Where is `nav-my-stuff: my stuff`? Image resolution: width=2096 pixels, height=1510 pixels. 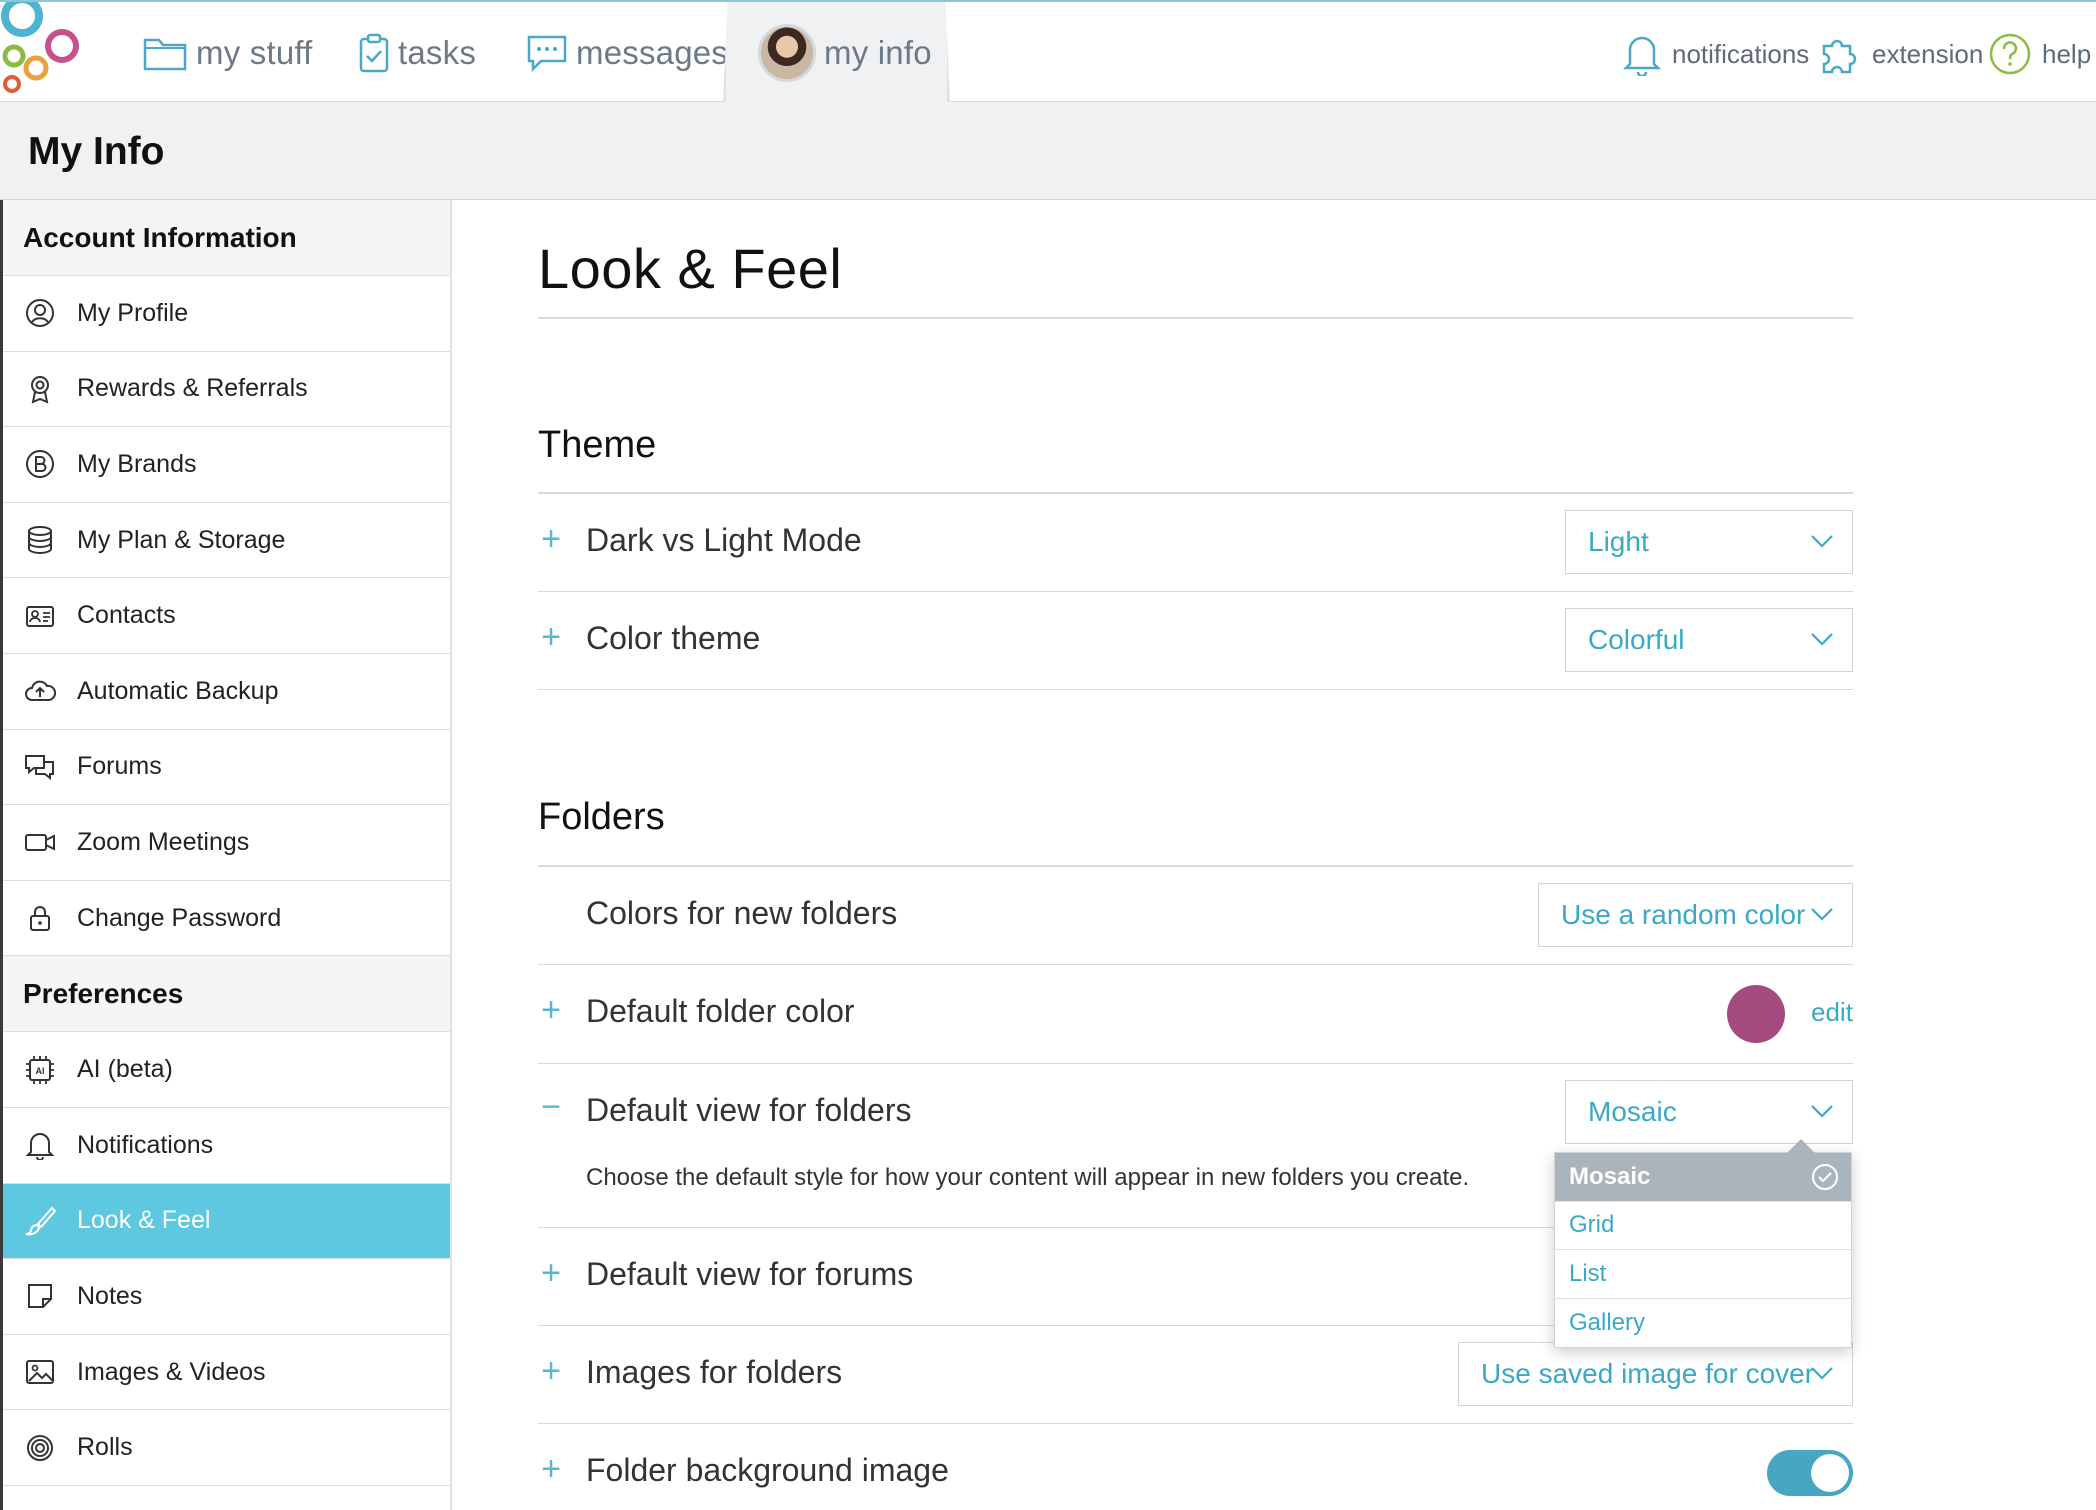 nav-my-stuff: my stuff is located at coordinates (227, 53).